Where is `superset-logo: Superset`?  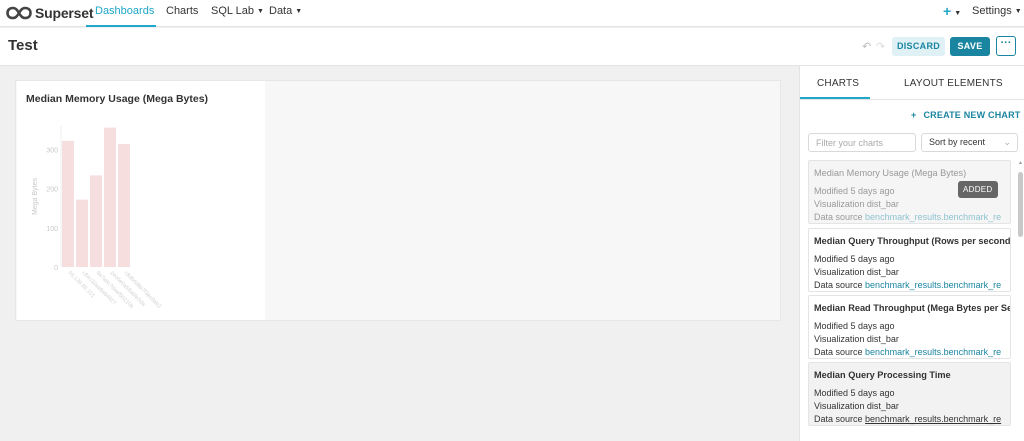
superset-logo: Superset is located at coordinates (50, 13).